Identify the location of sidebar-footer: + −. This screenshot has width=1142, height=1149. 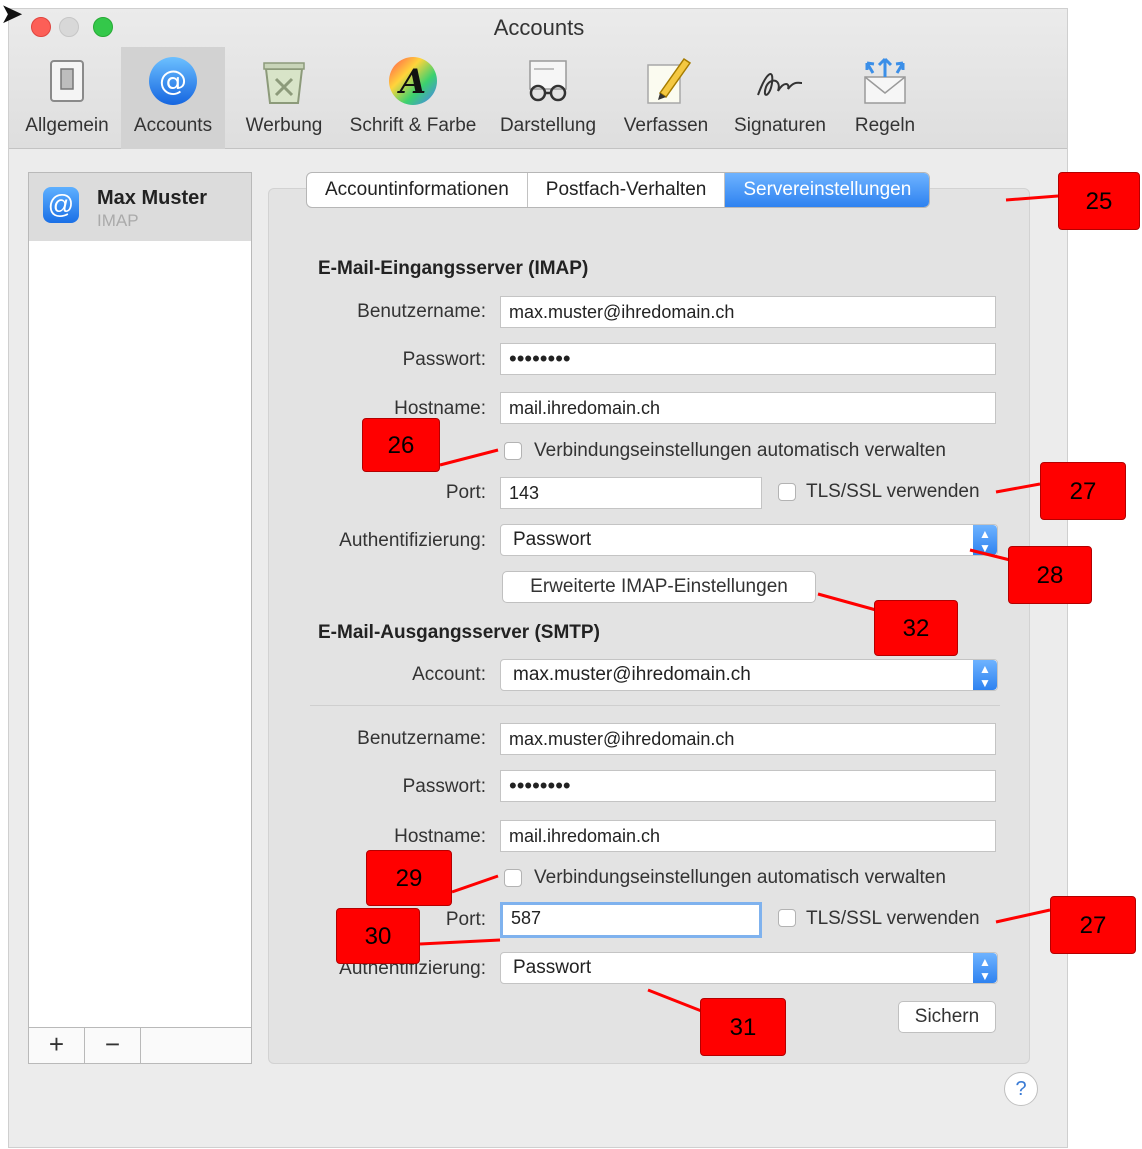
(140, 1045).